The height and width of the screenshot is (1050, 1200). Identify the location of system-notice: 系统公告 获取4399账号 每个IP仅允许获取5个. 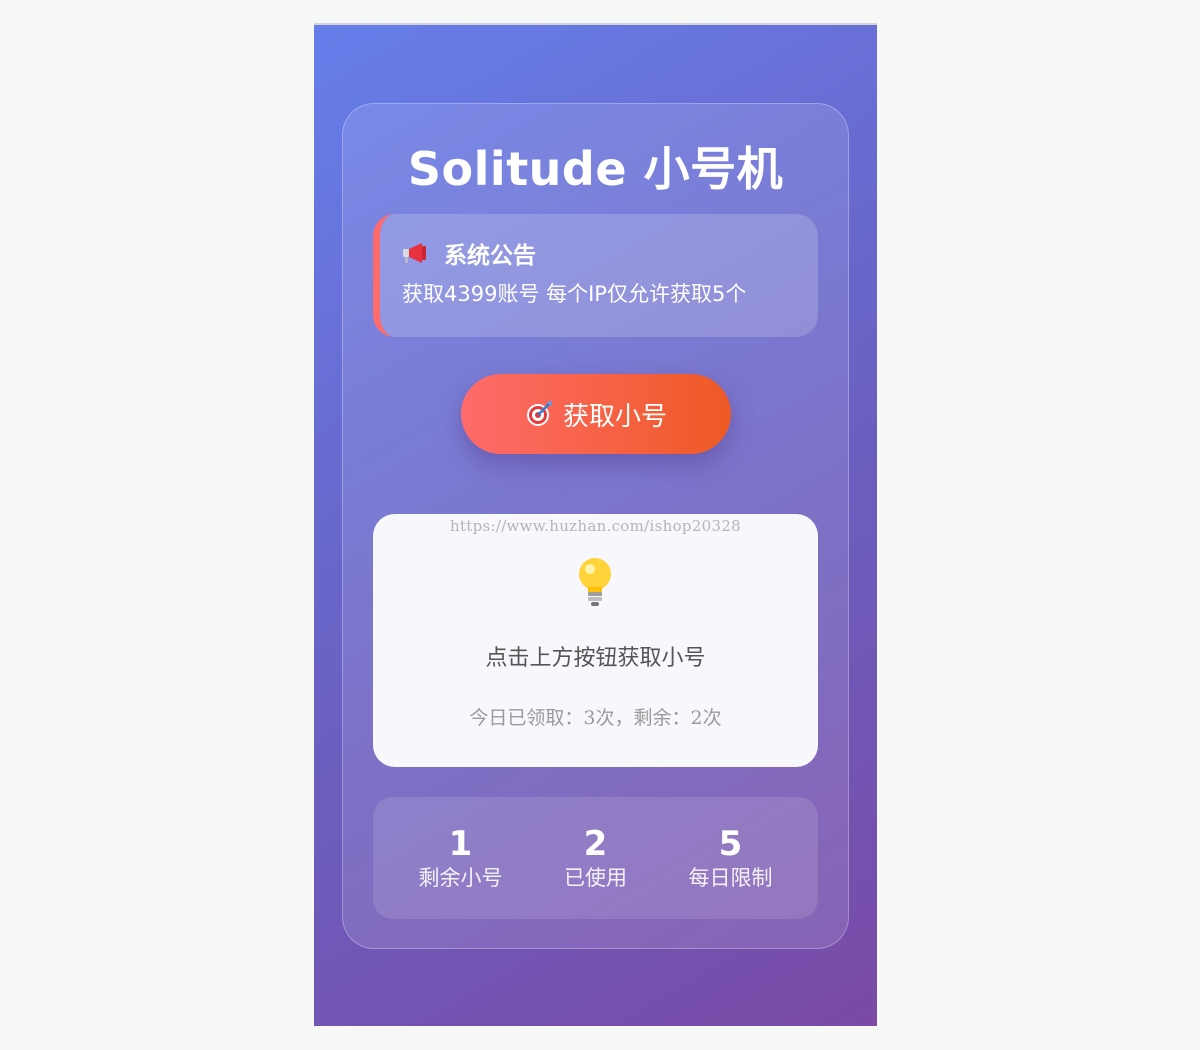
(595, 275).